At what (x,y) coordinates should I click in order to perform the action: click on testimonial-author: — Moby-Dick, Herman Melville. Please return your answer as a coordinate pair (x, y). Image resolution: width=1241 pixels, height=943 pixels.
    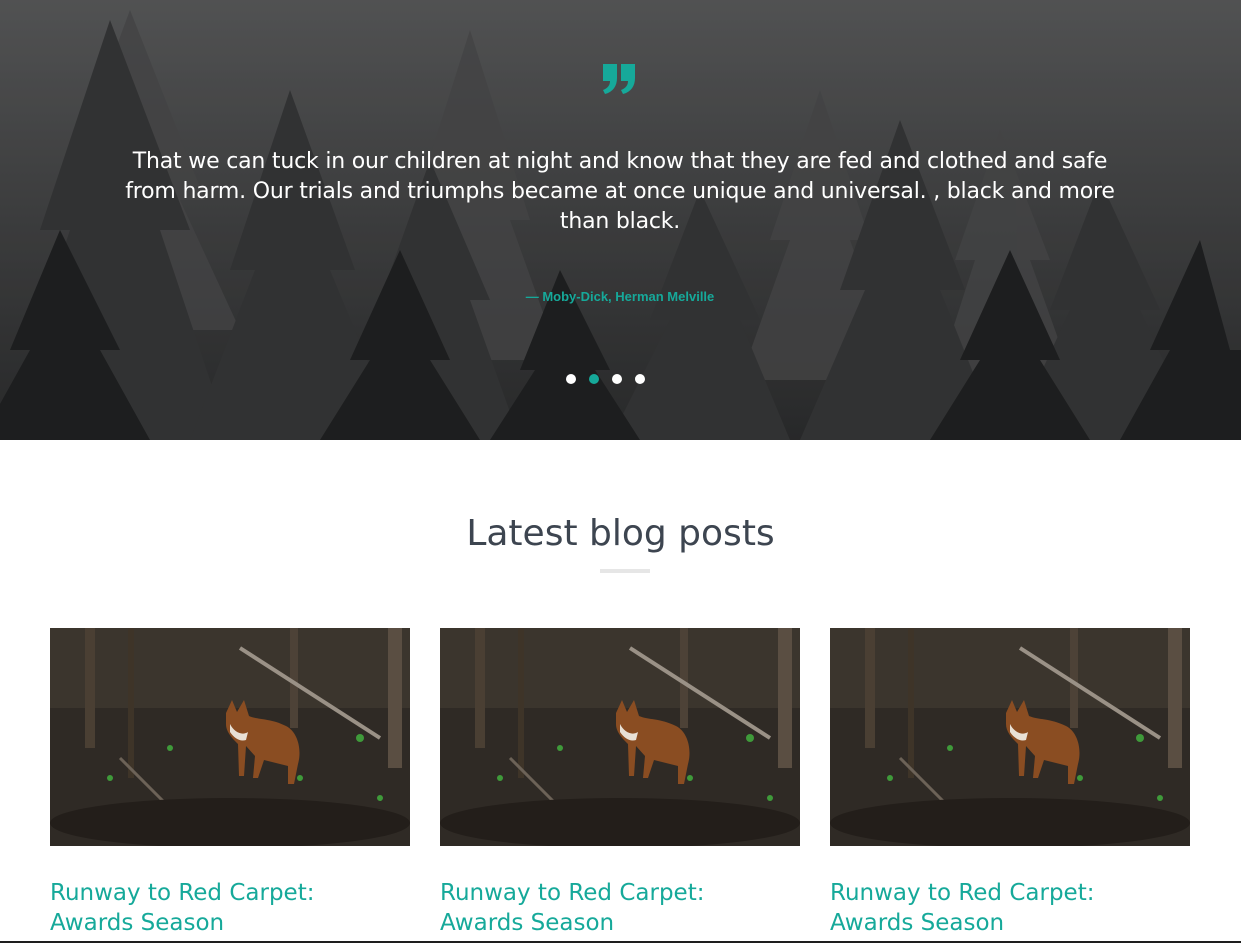
    Looking at the image, I should click on (620, 296).